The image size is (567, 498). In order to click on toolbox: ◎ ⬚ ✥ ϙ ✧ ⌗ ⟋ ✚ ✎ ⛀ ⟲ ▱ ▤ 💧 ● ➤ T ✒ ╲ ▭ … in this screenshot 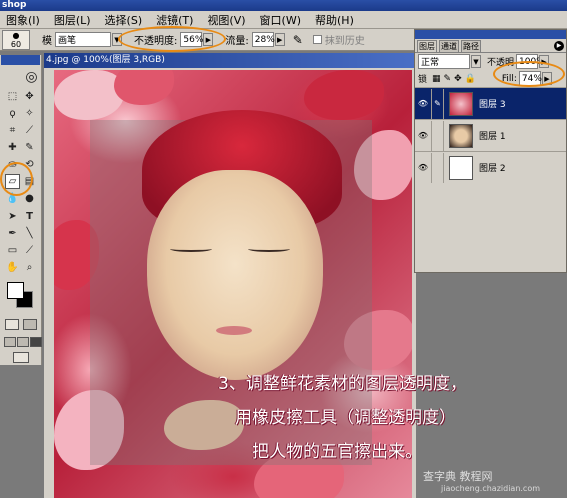, I will do `click(21, 210)`.